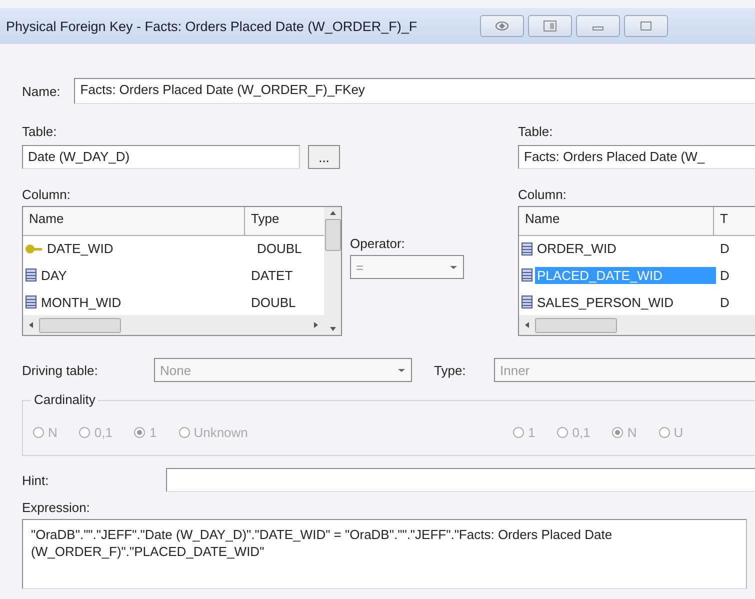  Describe the element at coordinates (80, 249) in the screenshot. I see `column-name: DATE_WID` at that location.